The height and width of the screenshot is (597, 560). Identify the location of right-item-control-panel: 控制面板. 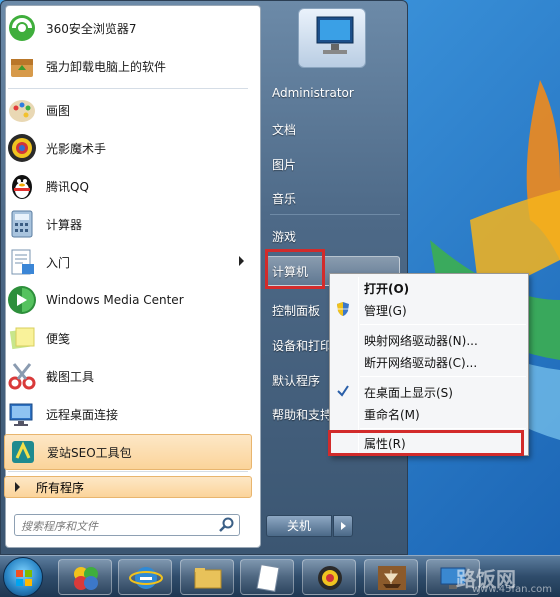
(296, 310).